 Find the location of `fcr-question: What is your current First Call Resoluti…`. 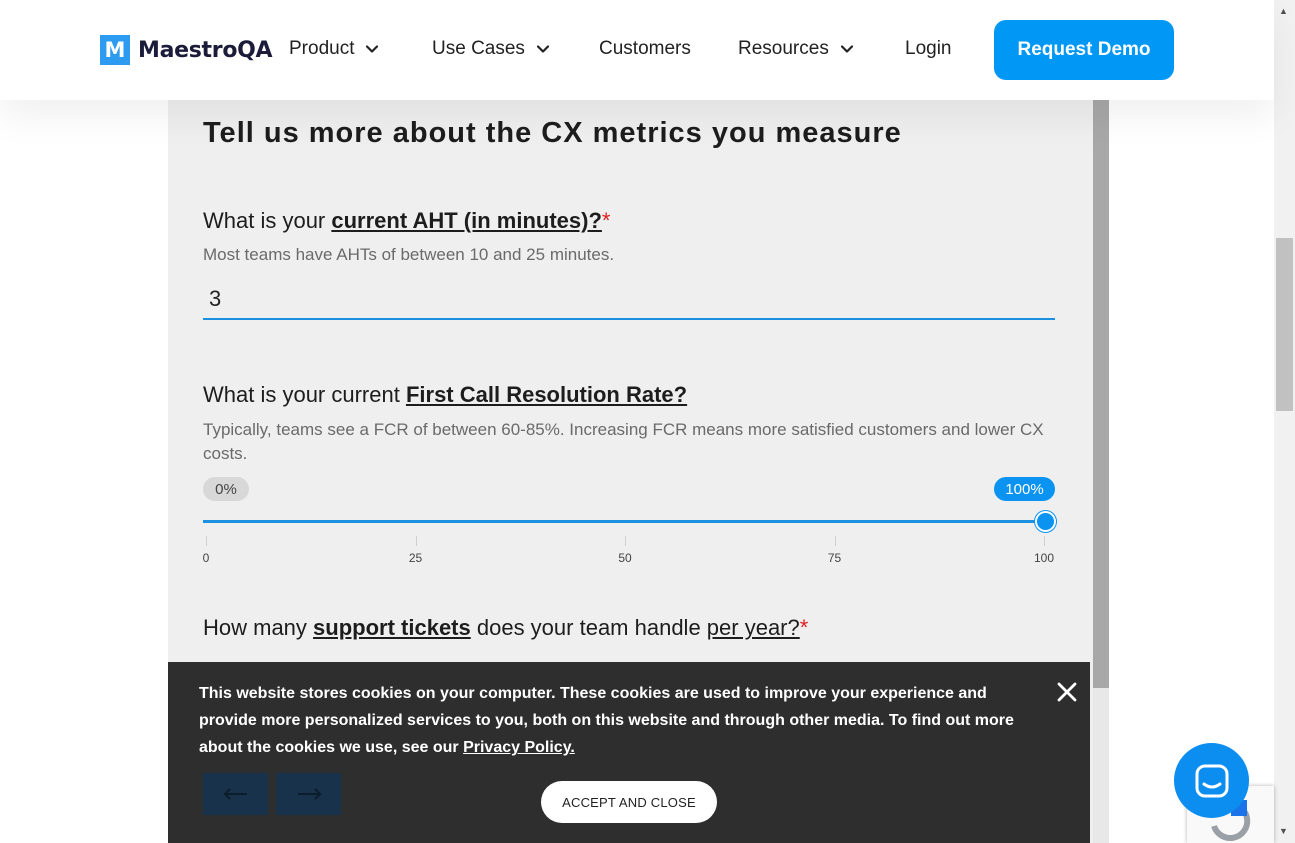

fcr-question: What is your current First Call Resoluti… is located at coordinates (445, 395).